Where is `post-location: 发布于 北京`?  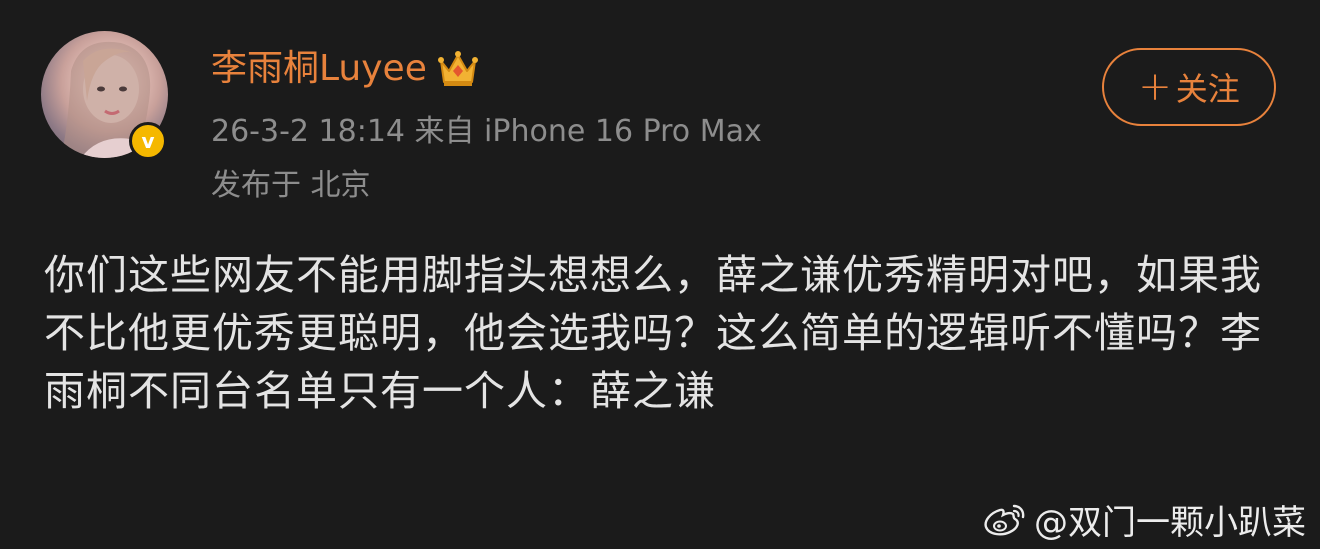 post-location: 发布于 北京 is located at coordinates (291, 185).